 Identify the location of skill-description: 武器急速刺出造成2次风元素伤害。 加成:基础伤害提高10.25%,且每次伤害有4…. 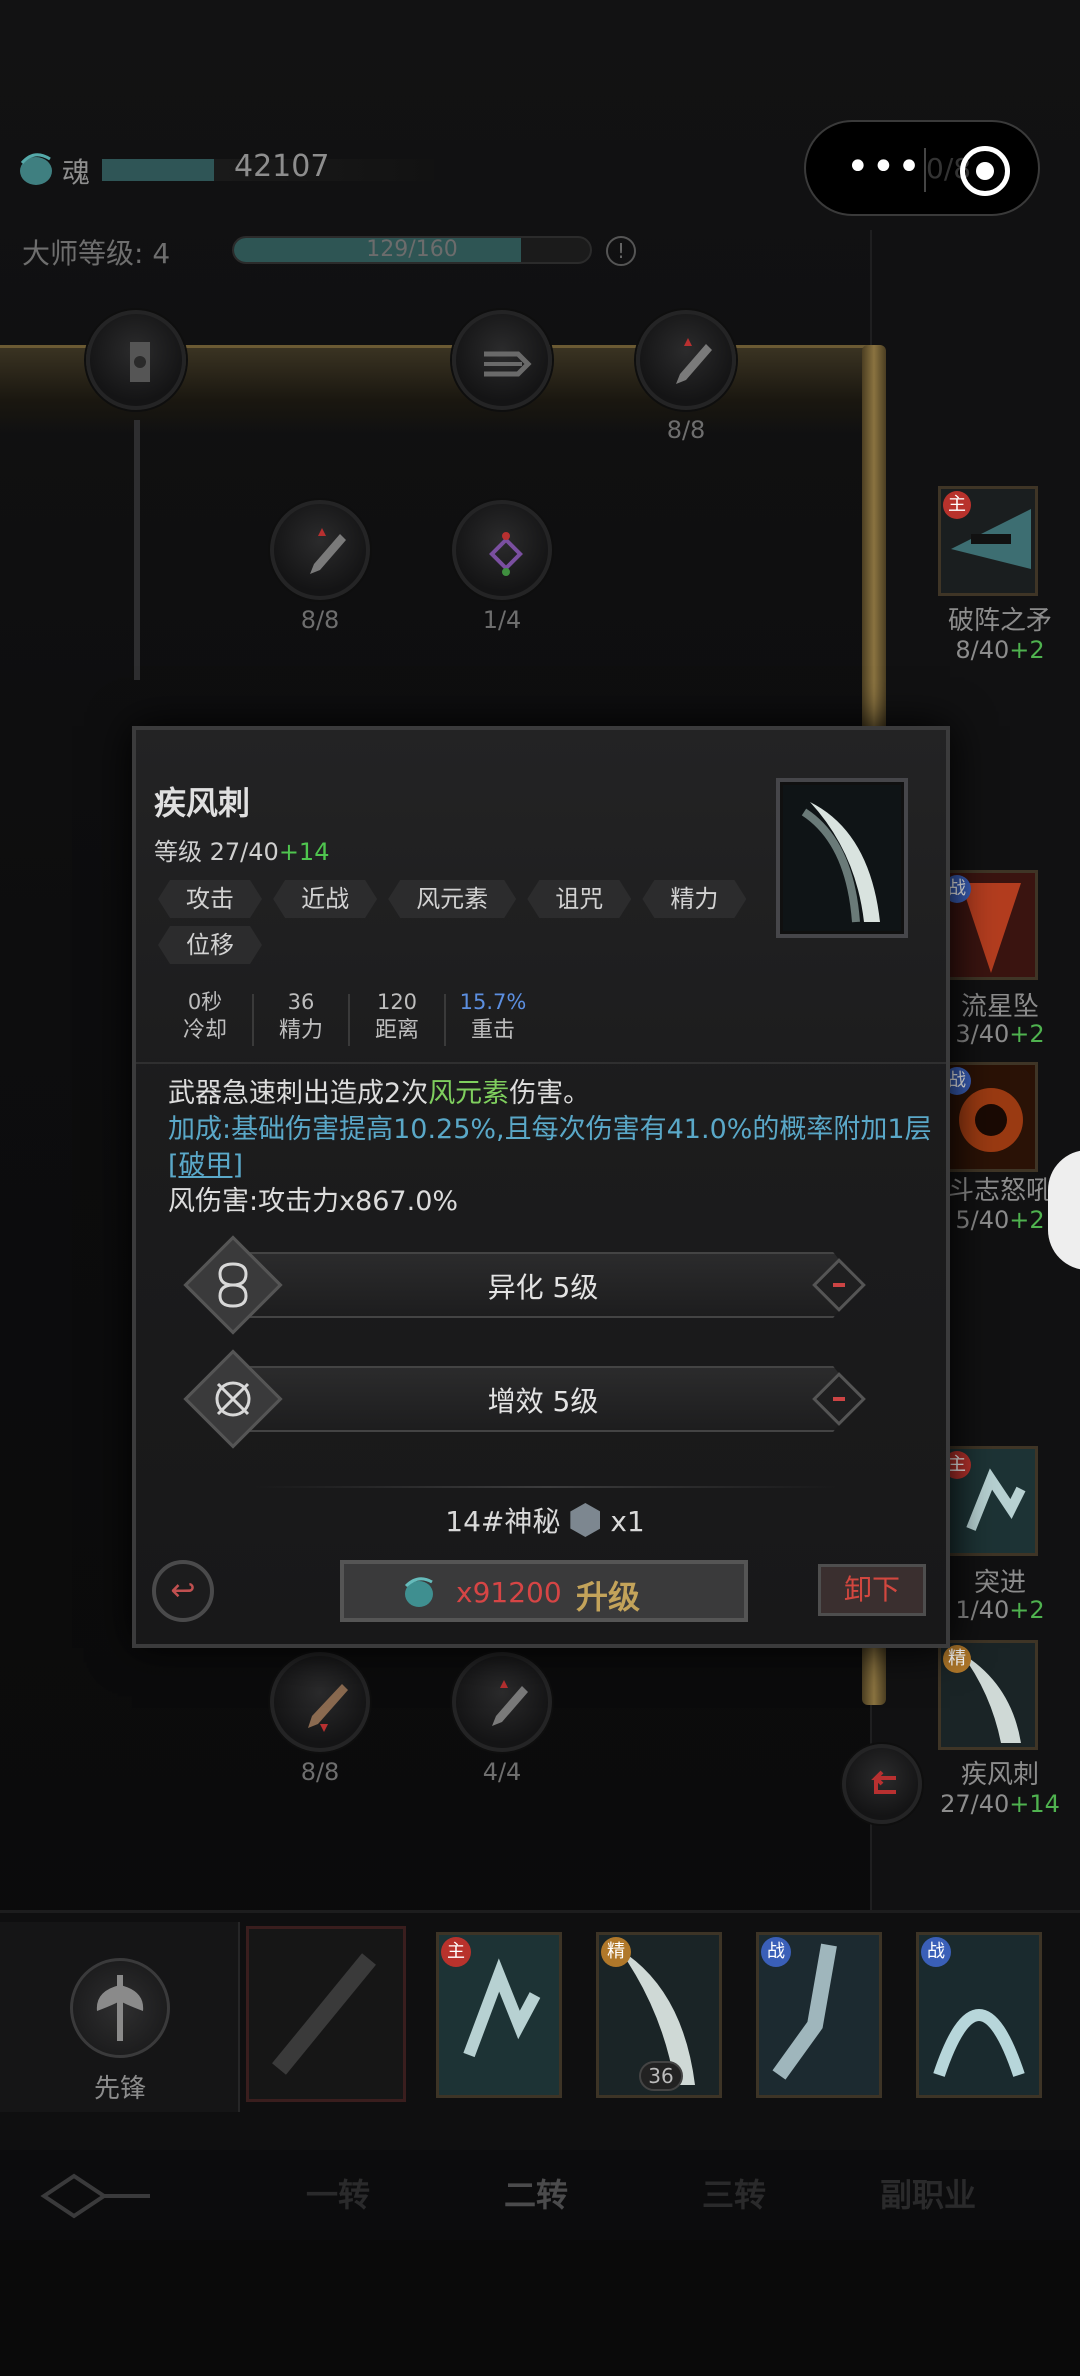
(553, 1148).